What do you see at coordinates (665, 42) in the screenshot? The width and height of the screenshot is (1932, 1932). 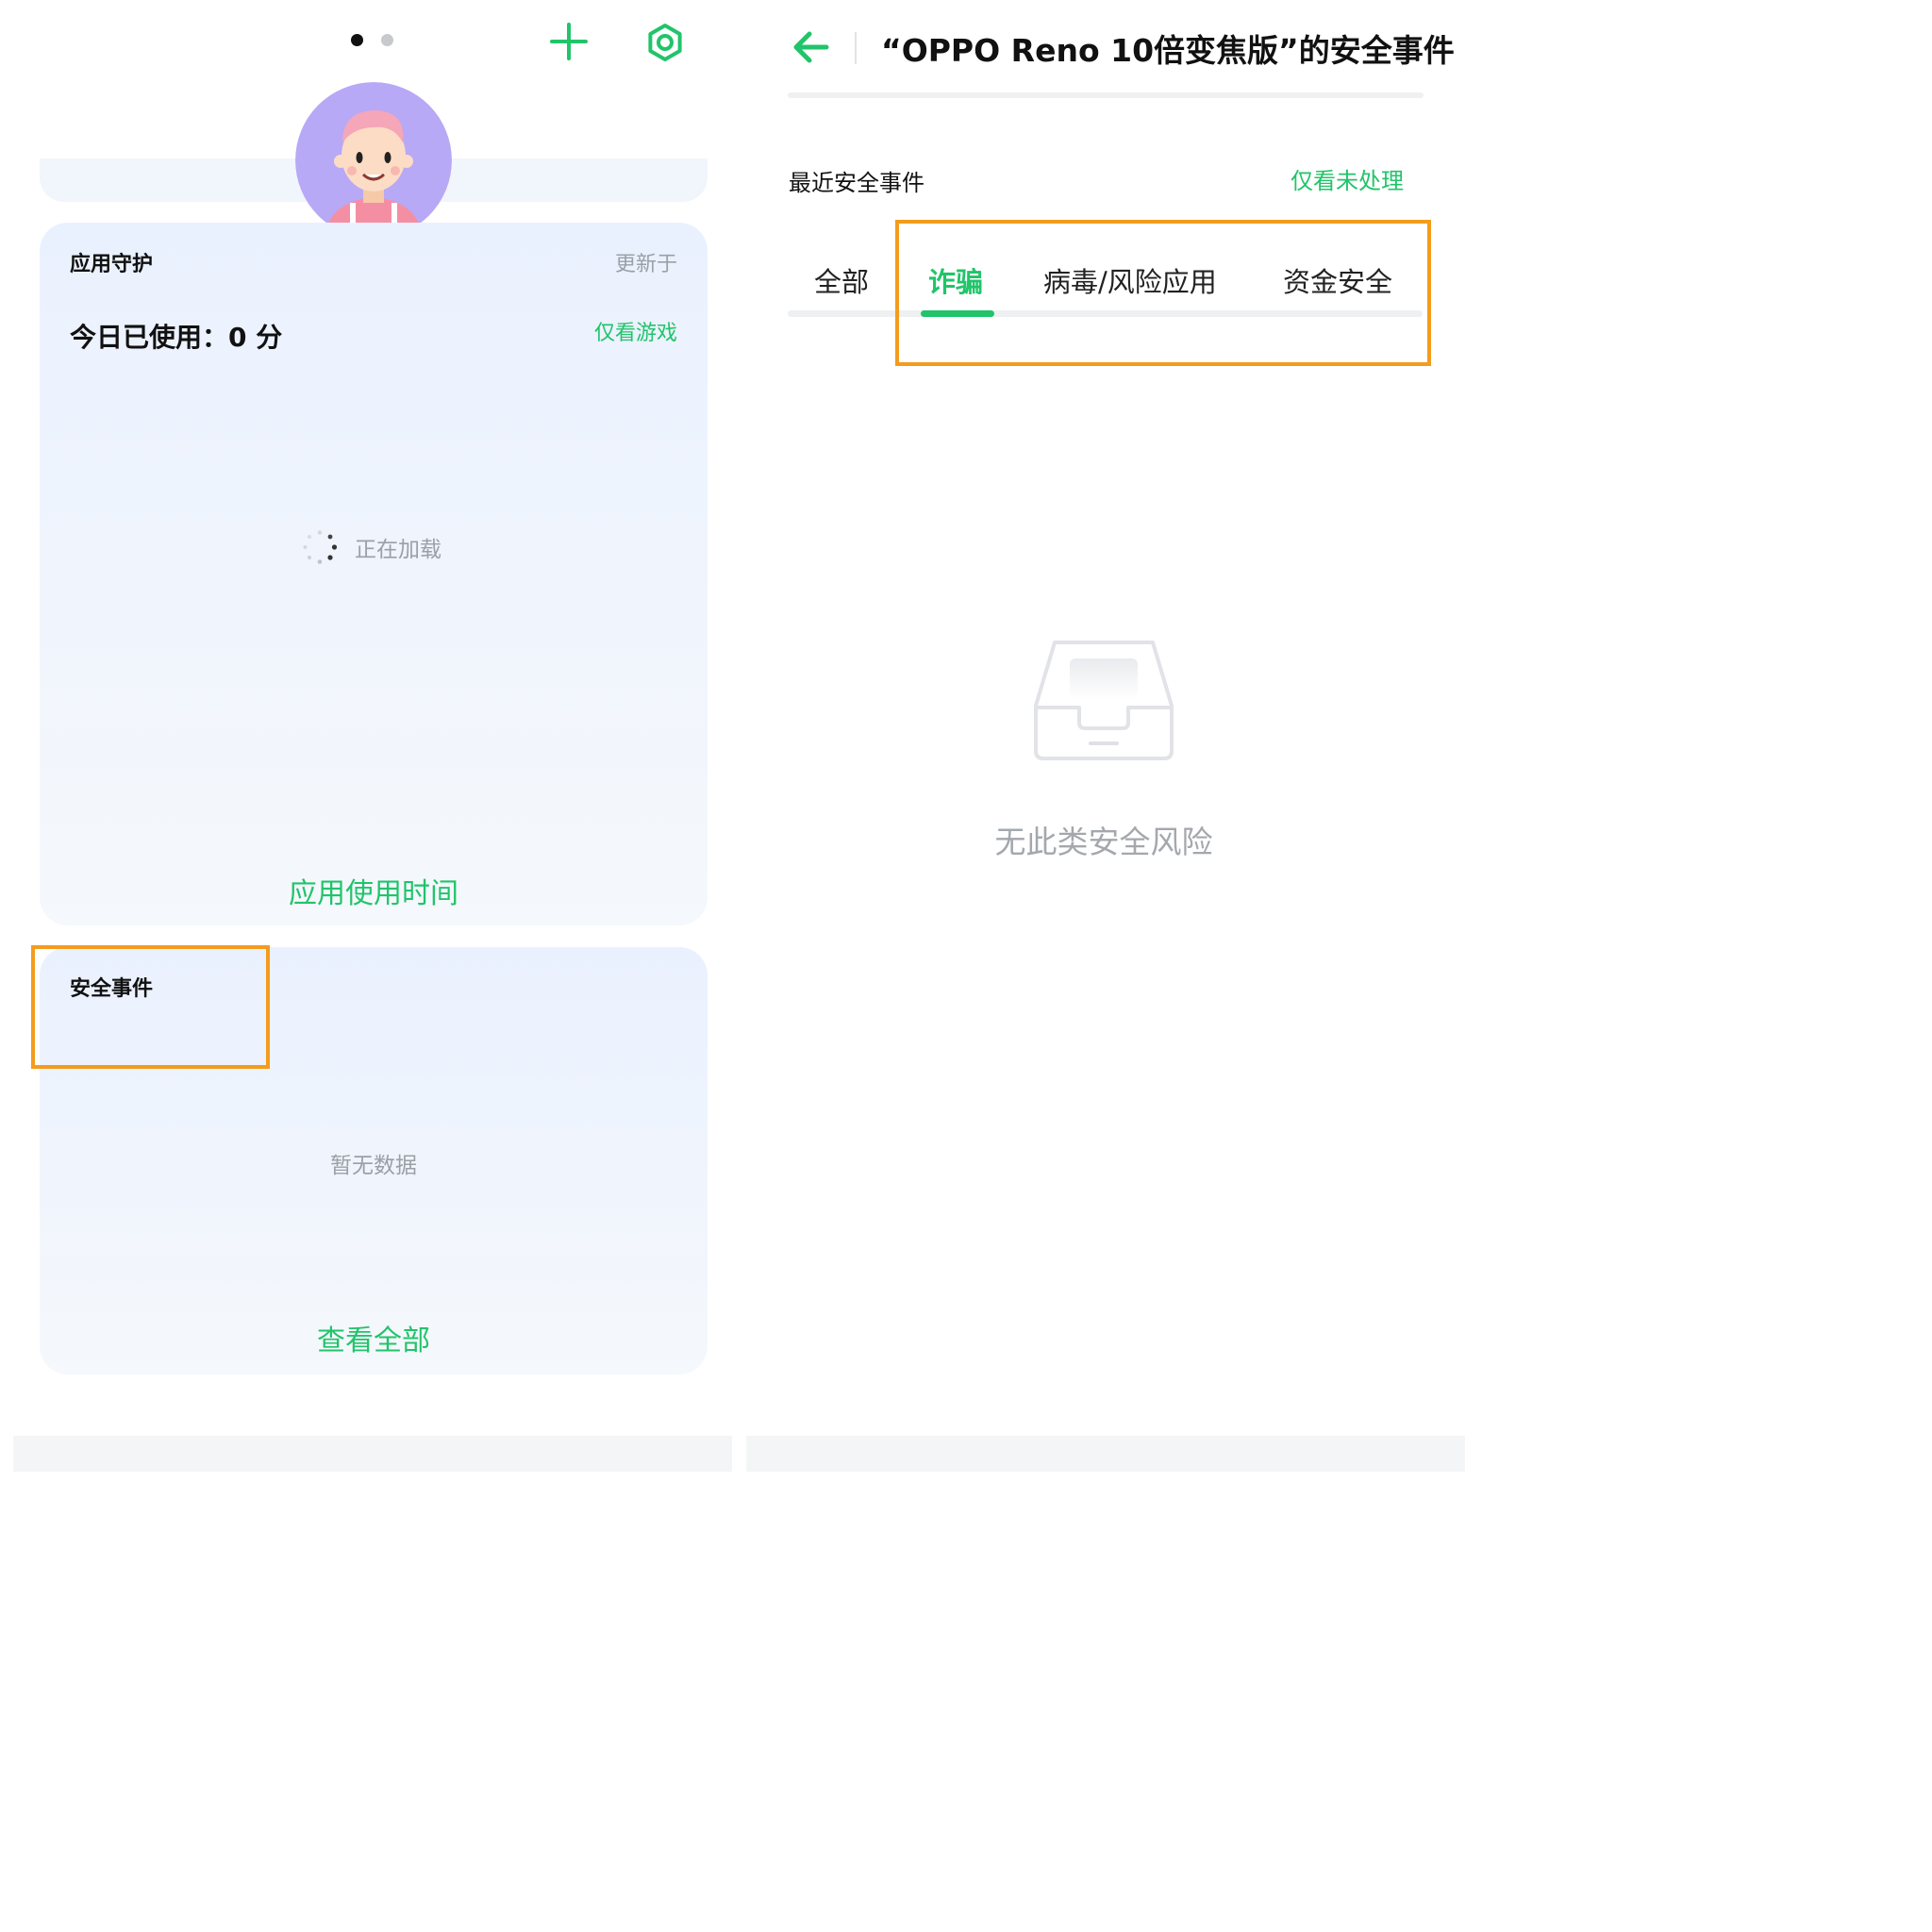 I see `settings-icon` at bounding box center [665, 42].